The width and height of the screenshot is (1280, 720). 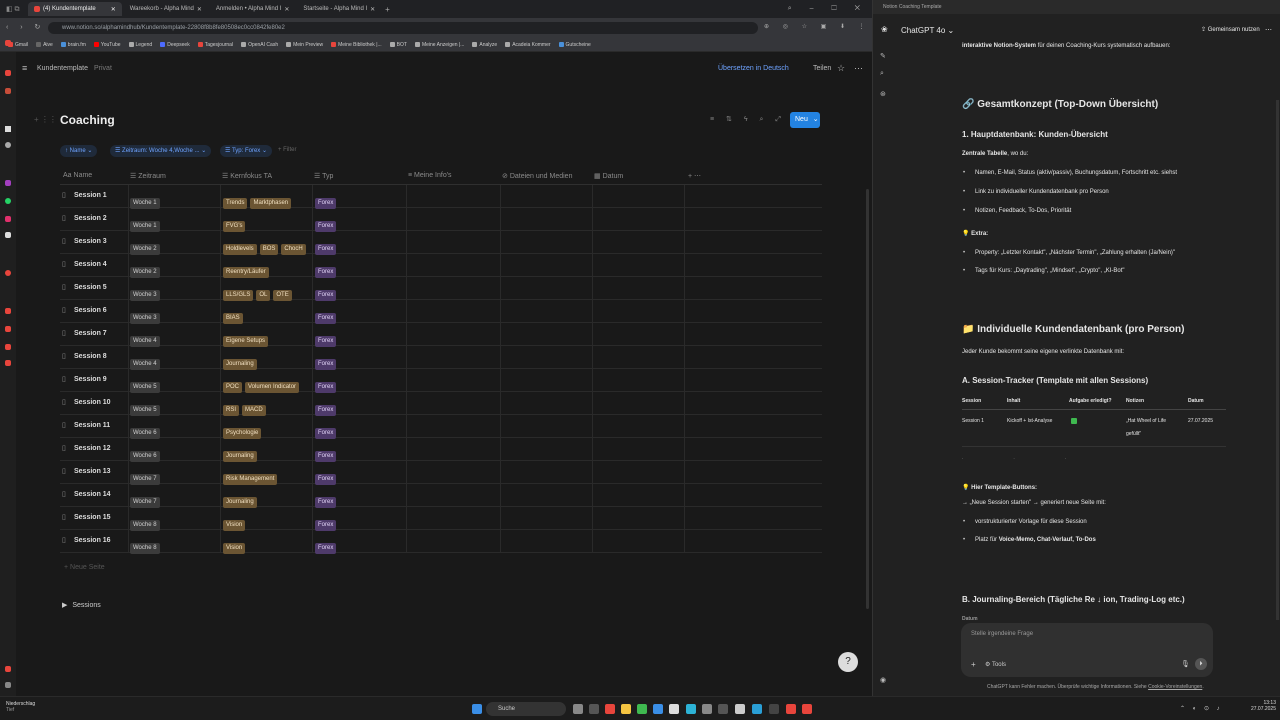 I want to click on cell-name: Session 3, so click(x=90, y=241).